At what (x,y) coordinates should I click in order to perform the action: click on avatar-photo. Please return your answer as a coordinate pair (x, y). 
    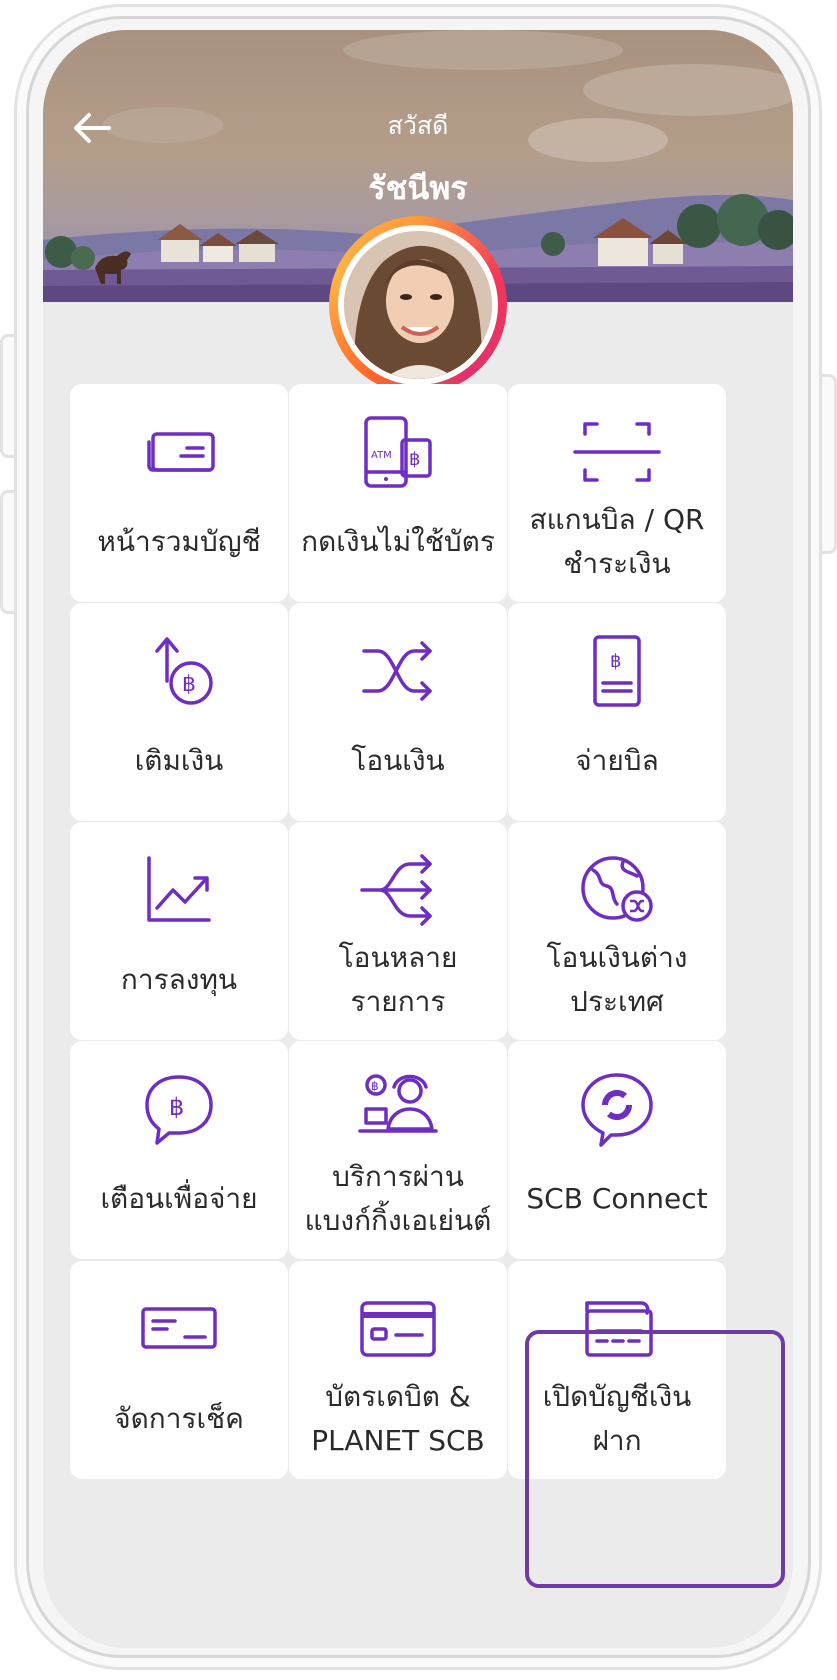
    Looking at the image, I should click on (418, 305).